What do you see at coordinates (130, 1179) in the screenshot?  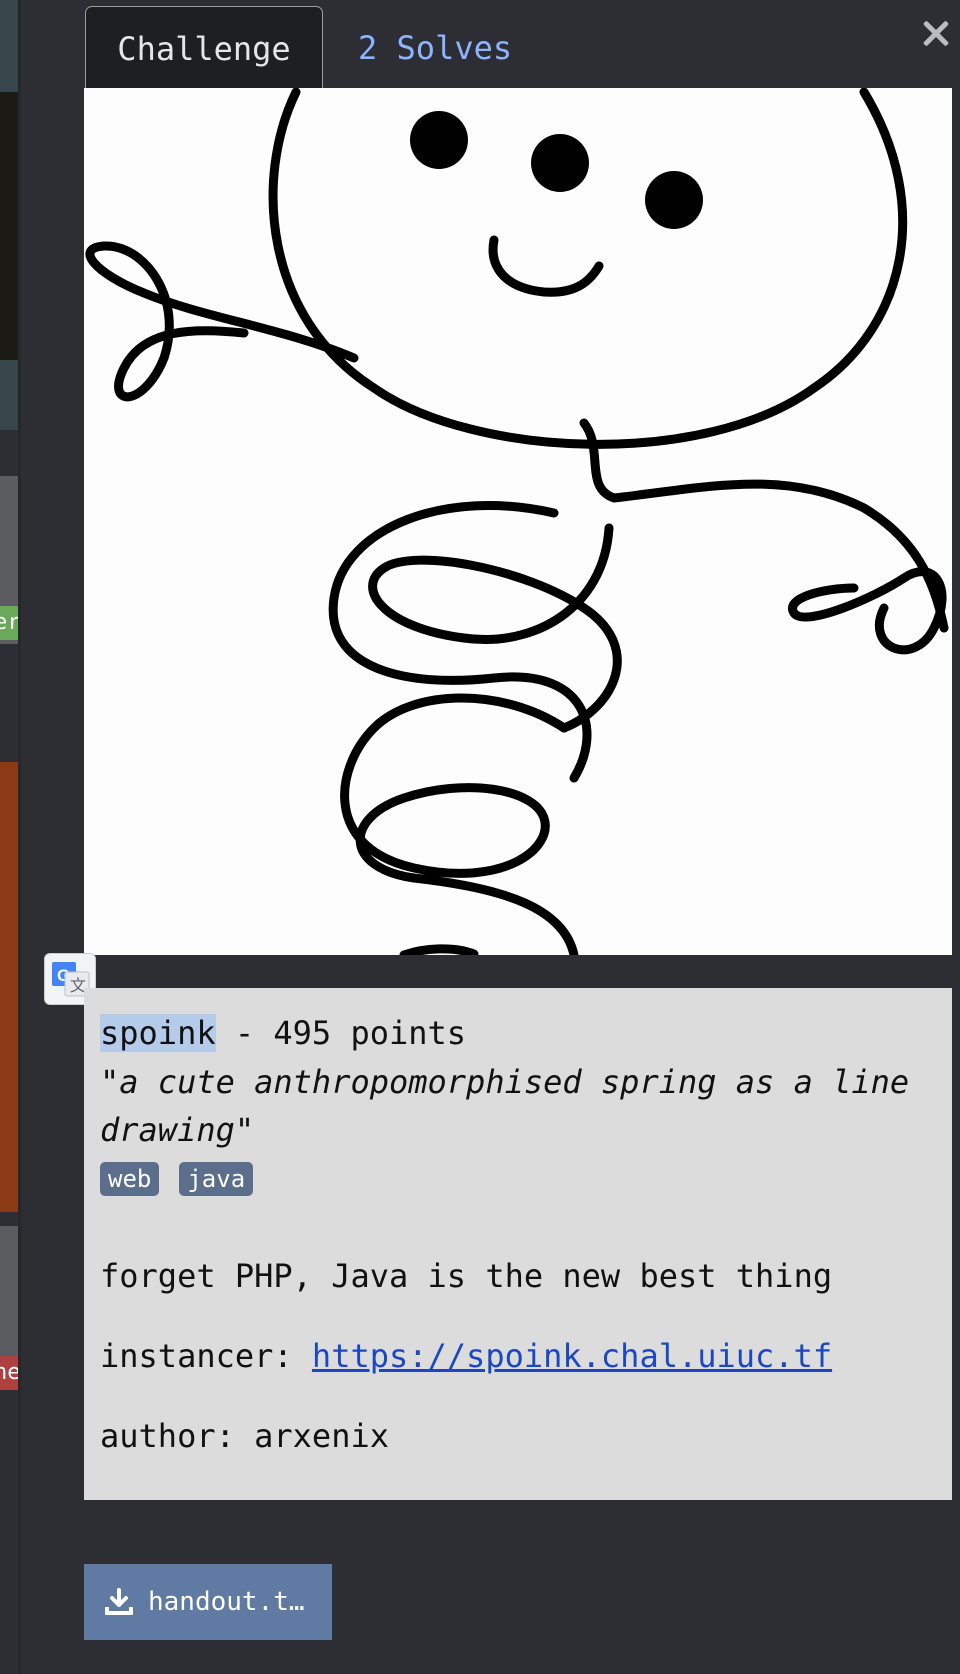 I see `tag-web: web` at bounding box center [130, 1179].